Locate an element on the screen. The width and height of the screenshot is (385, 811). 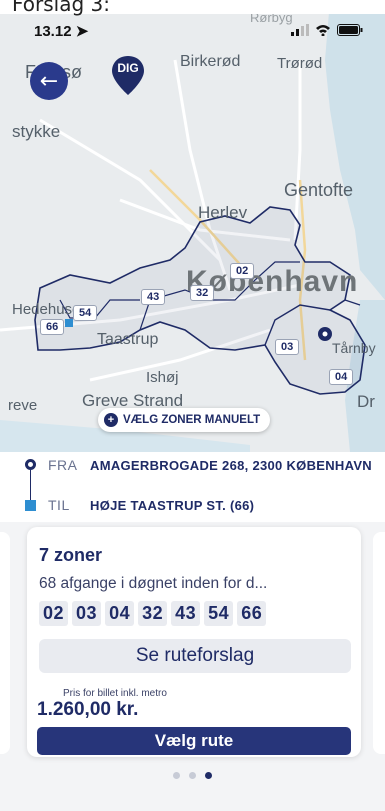
town-label: Ishøj is located at coordinates (162, 377).